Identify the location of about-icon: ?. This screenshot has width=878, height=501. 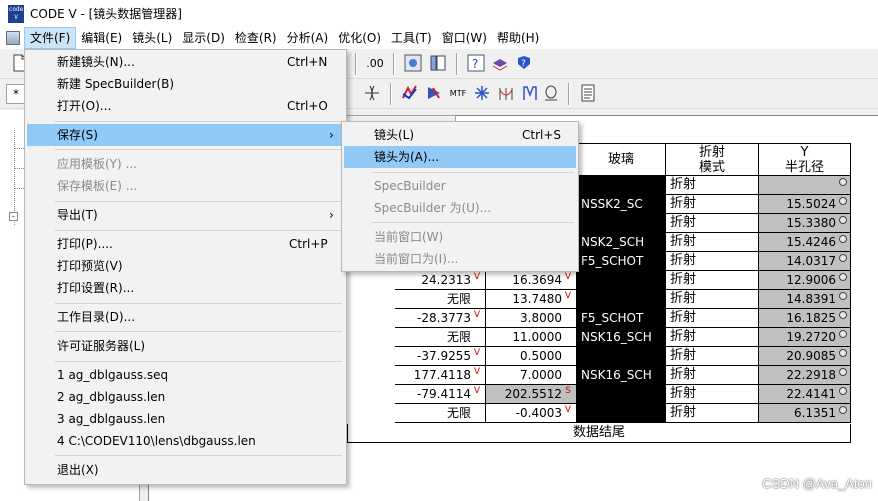
(524, 64).